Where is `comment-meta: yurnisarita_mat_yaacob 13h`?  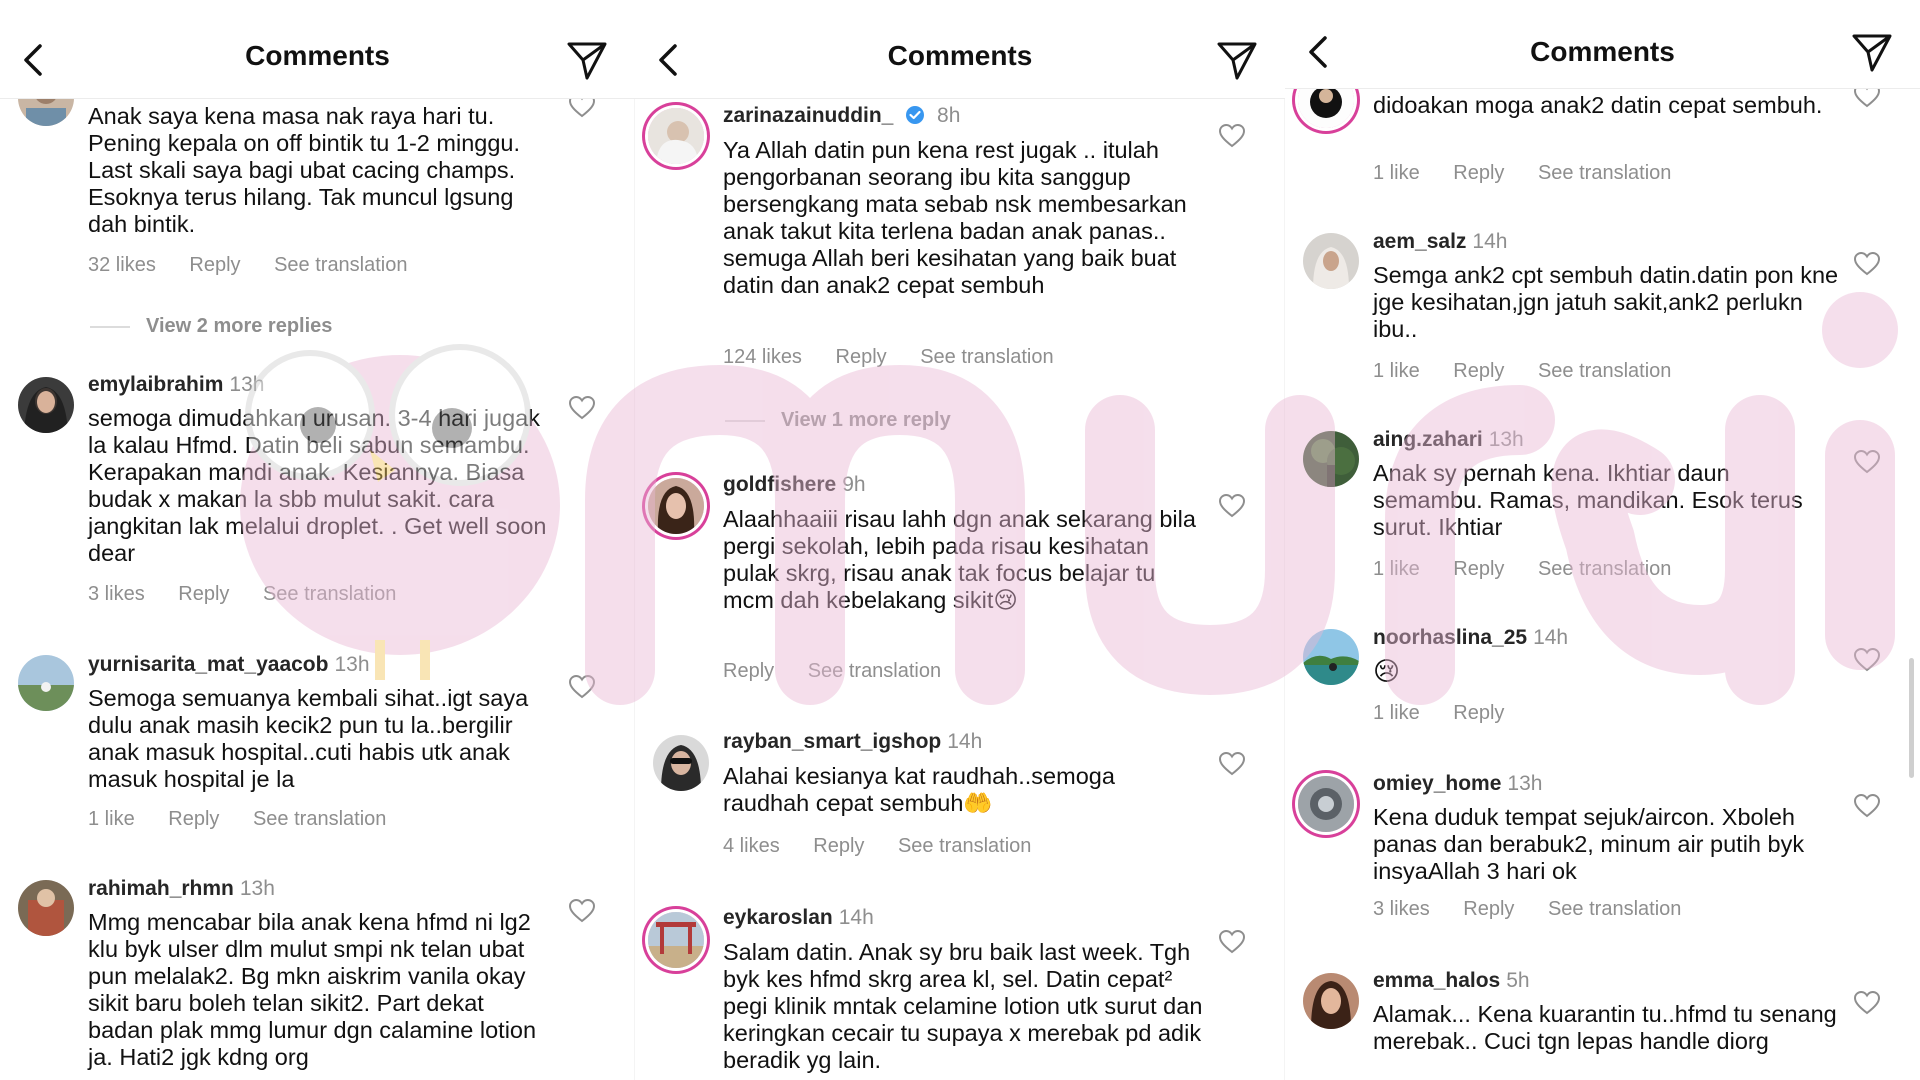 comment-meta: yurnisarita_mat_yaacob 13h is located at coordinates (316, 665).